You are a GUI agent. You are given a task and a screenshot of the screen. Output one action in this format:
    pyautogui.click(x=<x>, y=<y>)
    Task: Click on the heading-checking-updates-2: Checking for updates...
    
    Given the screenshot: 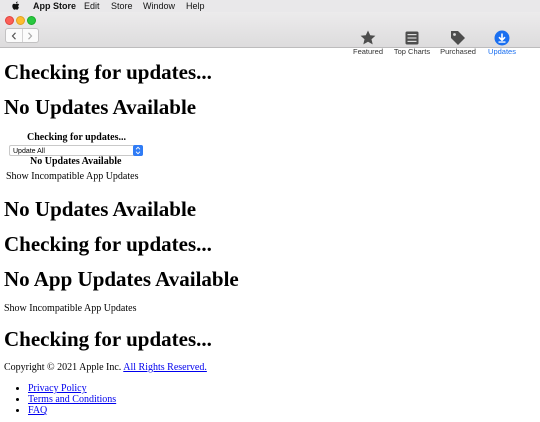 What is the action you would take?
    pyautogui.click(x=108, y=244)
    